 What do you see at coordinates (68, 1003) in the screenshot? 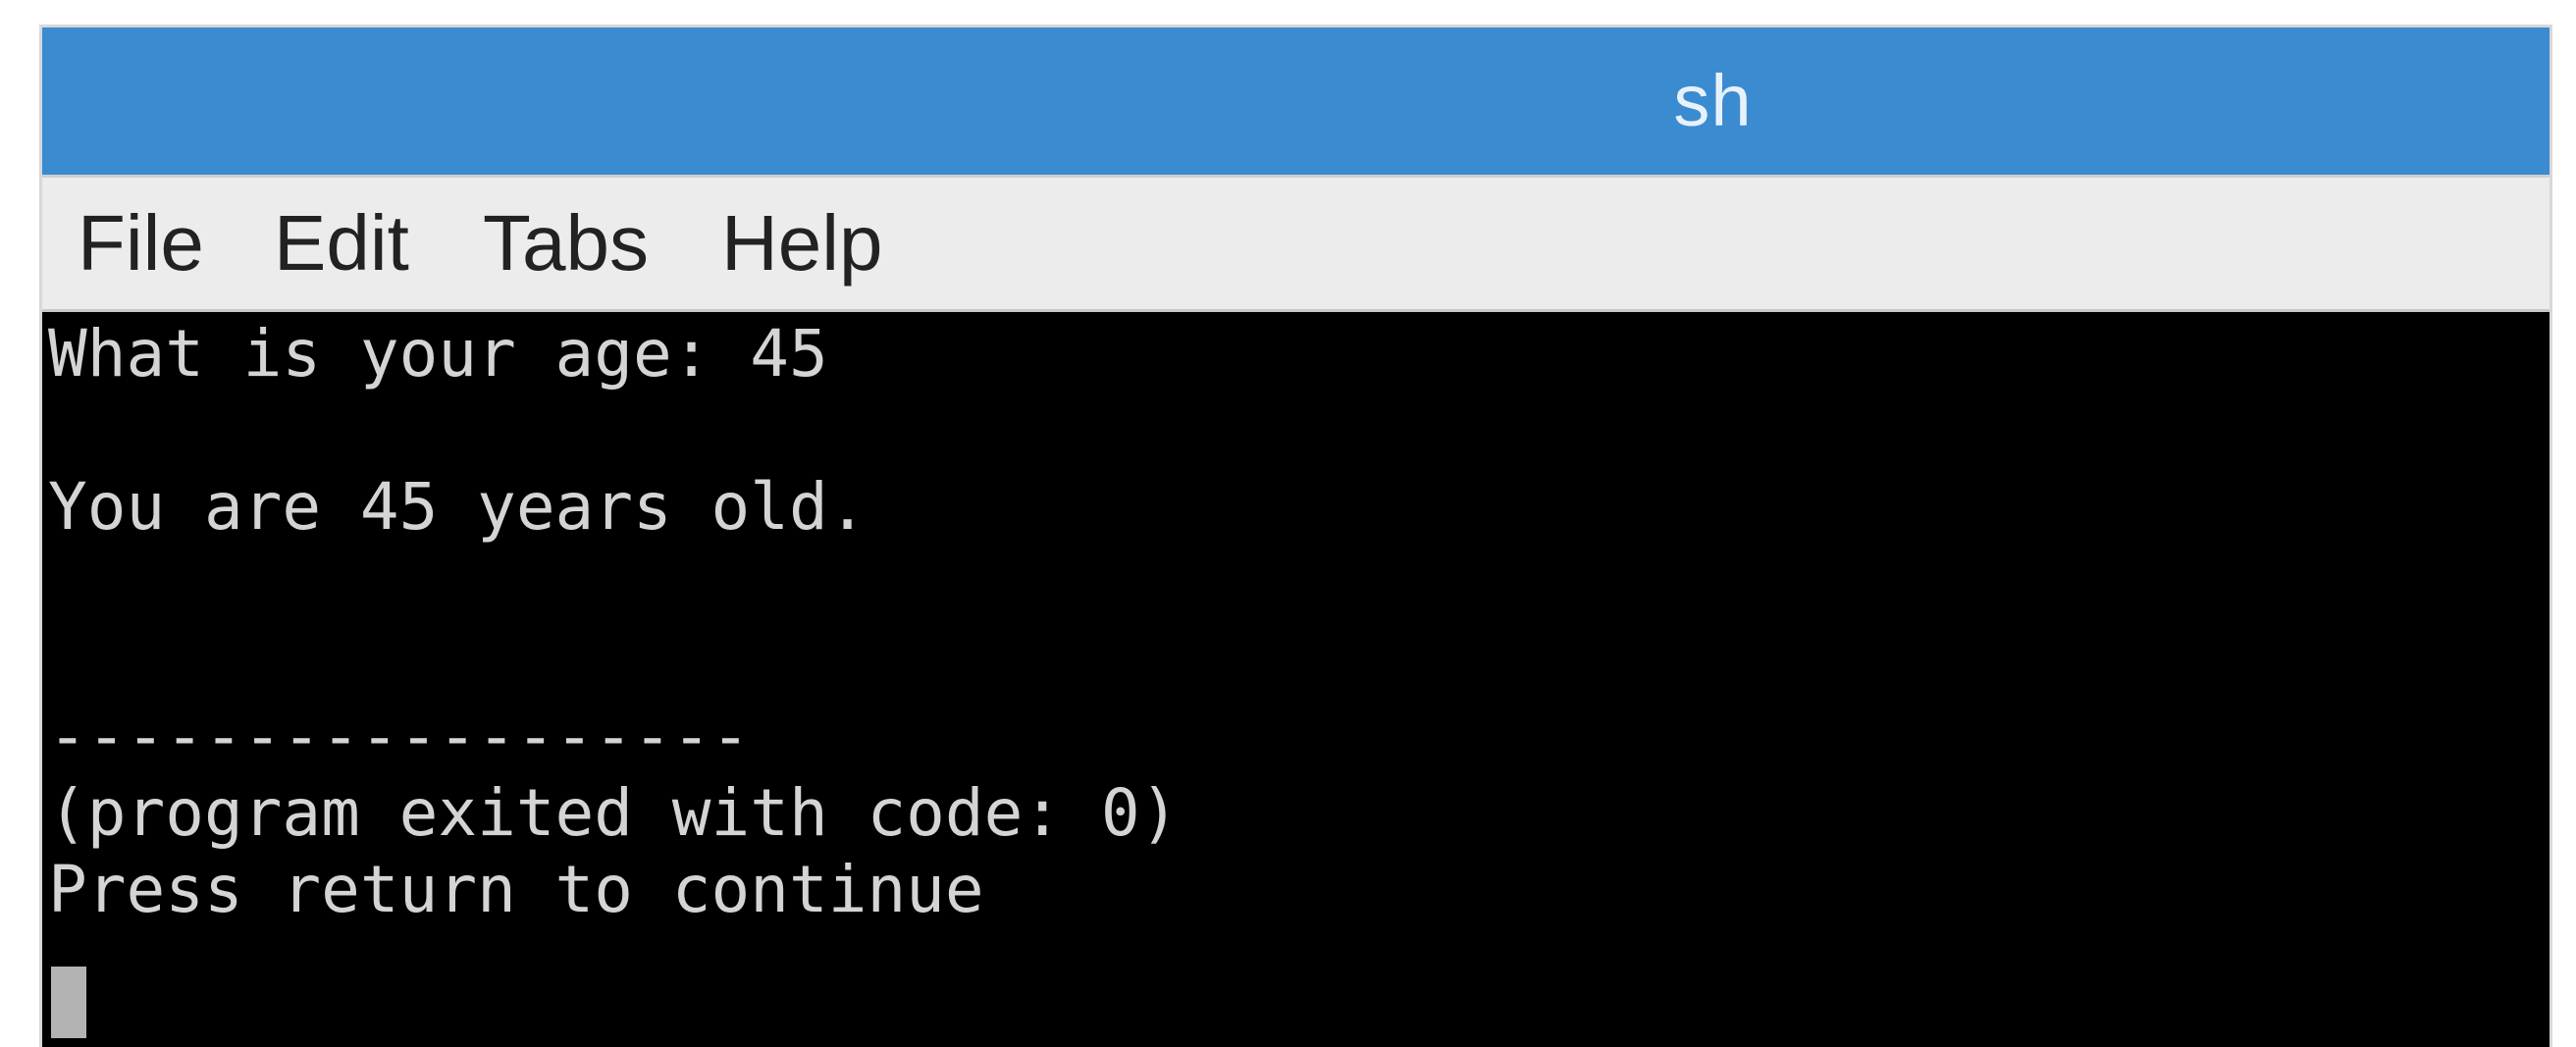
I see `text-cursor` at bounding box center [68, 1003].